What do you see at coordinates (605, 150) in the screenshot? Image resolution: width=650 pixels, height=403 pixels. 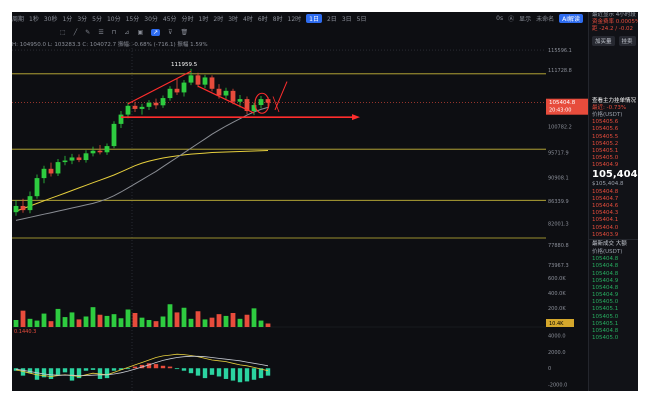 I see `ask-row-4: 105405.1` at bounding box center [605, 150].